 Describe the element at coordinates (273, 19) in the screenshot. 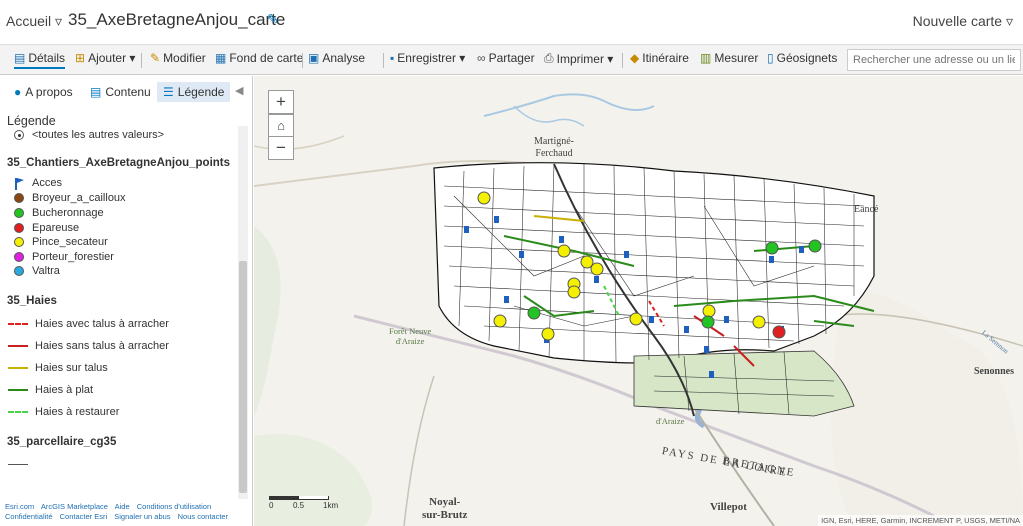

I see `edit-pencil-icon: ✎` at that location.